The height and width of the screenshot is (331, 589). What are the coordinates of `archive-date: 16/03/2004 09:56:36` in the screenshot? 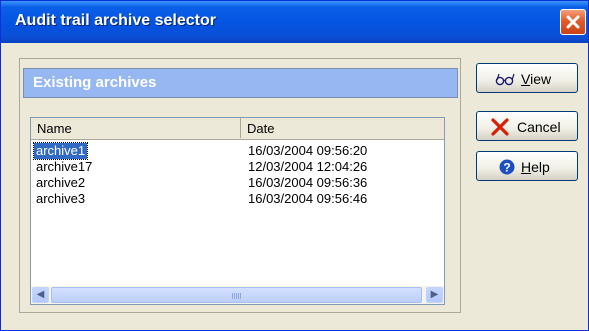 It's located at (308, 182).